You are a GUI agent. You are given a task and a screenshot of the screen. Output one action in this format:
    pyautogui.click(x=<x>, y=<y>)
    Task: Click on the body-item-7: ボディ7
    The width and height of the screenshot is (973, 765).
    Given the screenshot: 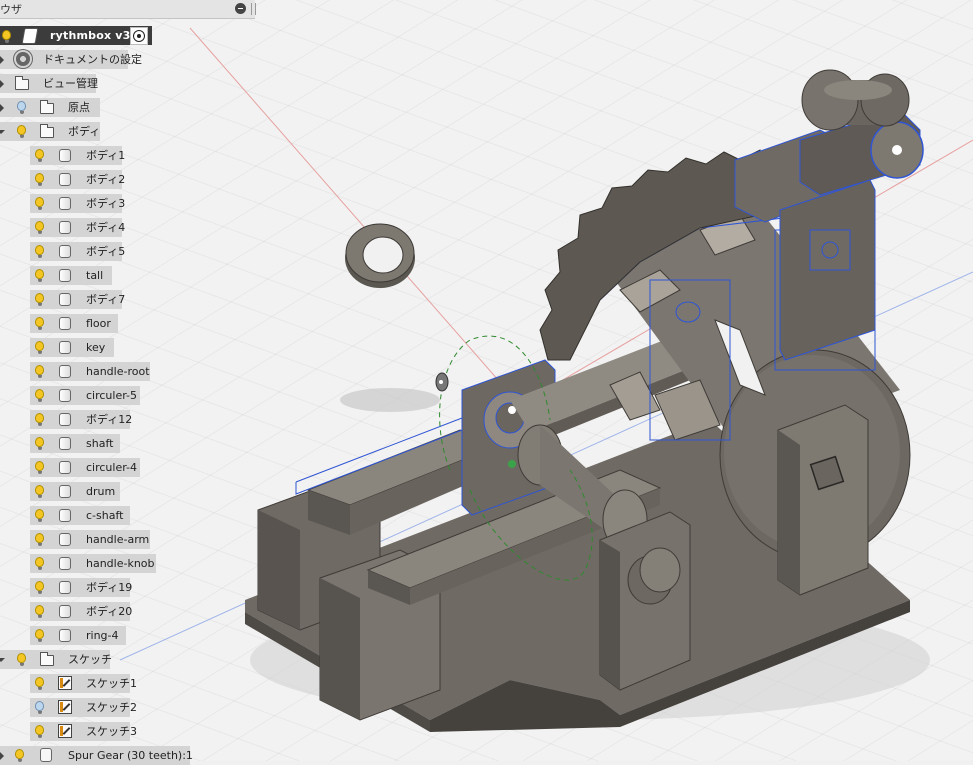 What is the action you would take?
    pyautogui.click(x=77, y=299)
    